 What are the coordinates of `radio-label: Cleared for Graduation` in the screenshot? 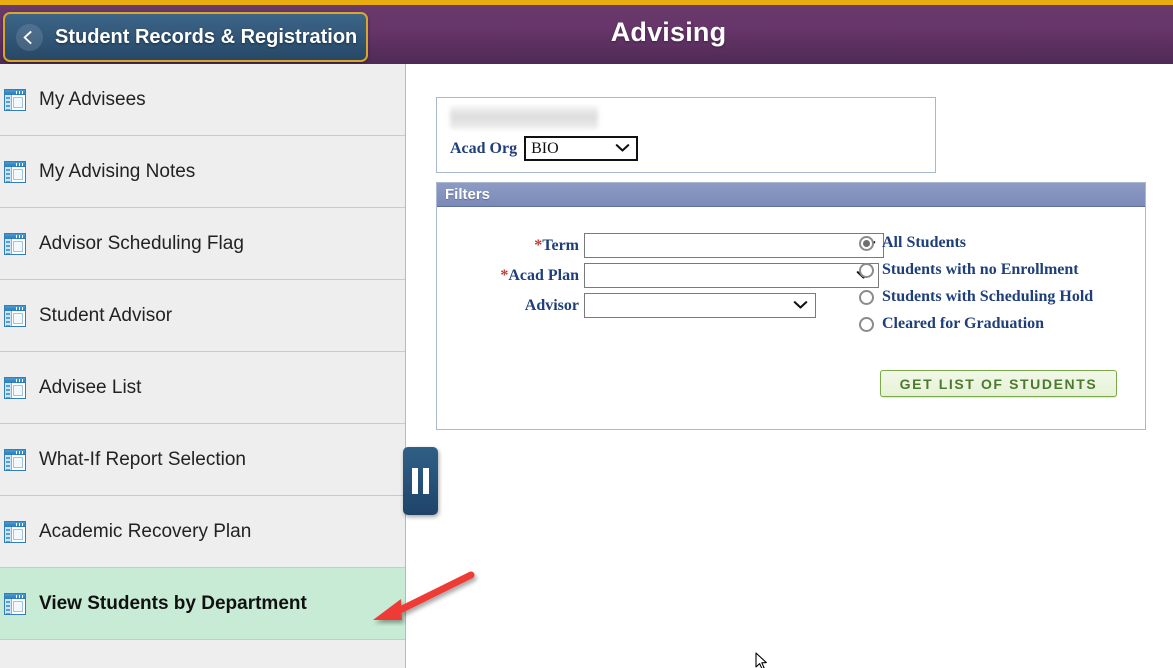 It's located at (963, 323).